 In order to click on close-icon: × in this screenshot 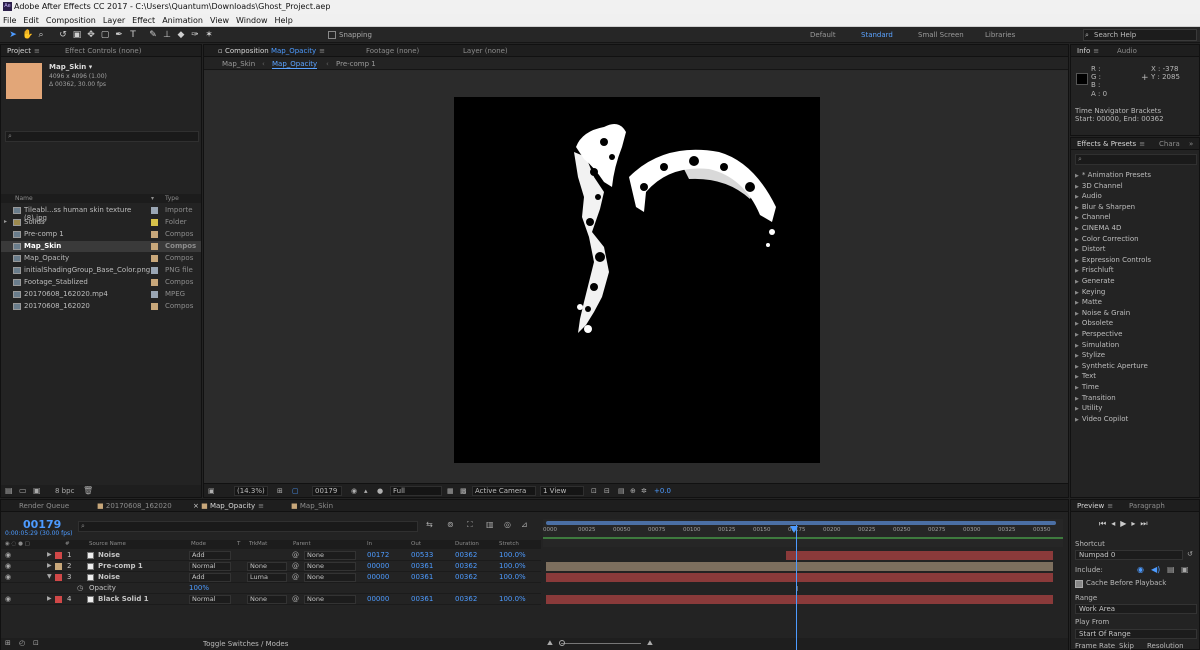, I will do `click(196, 506)`.